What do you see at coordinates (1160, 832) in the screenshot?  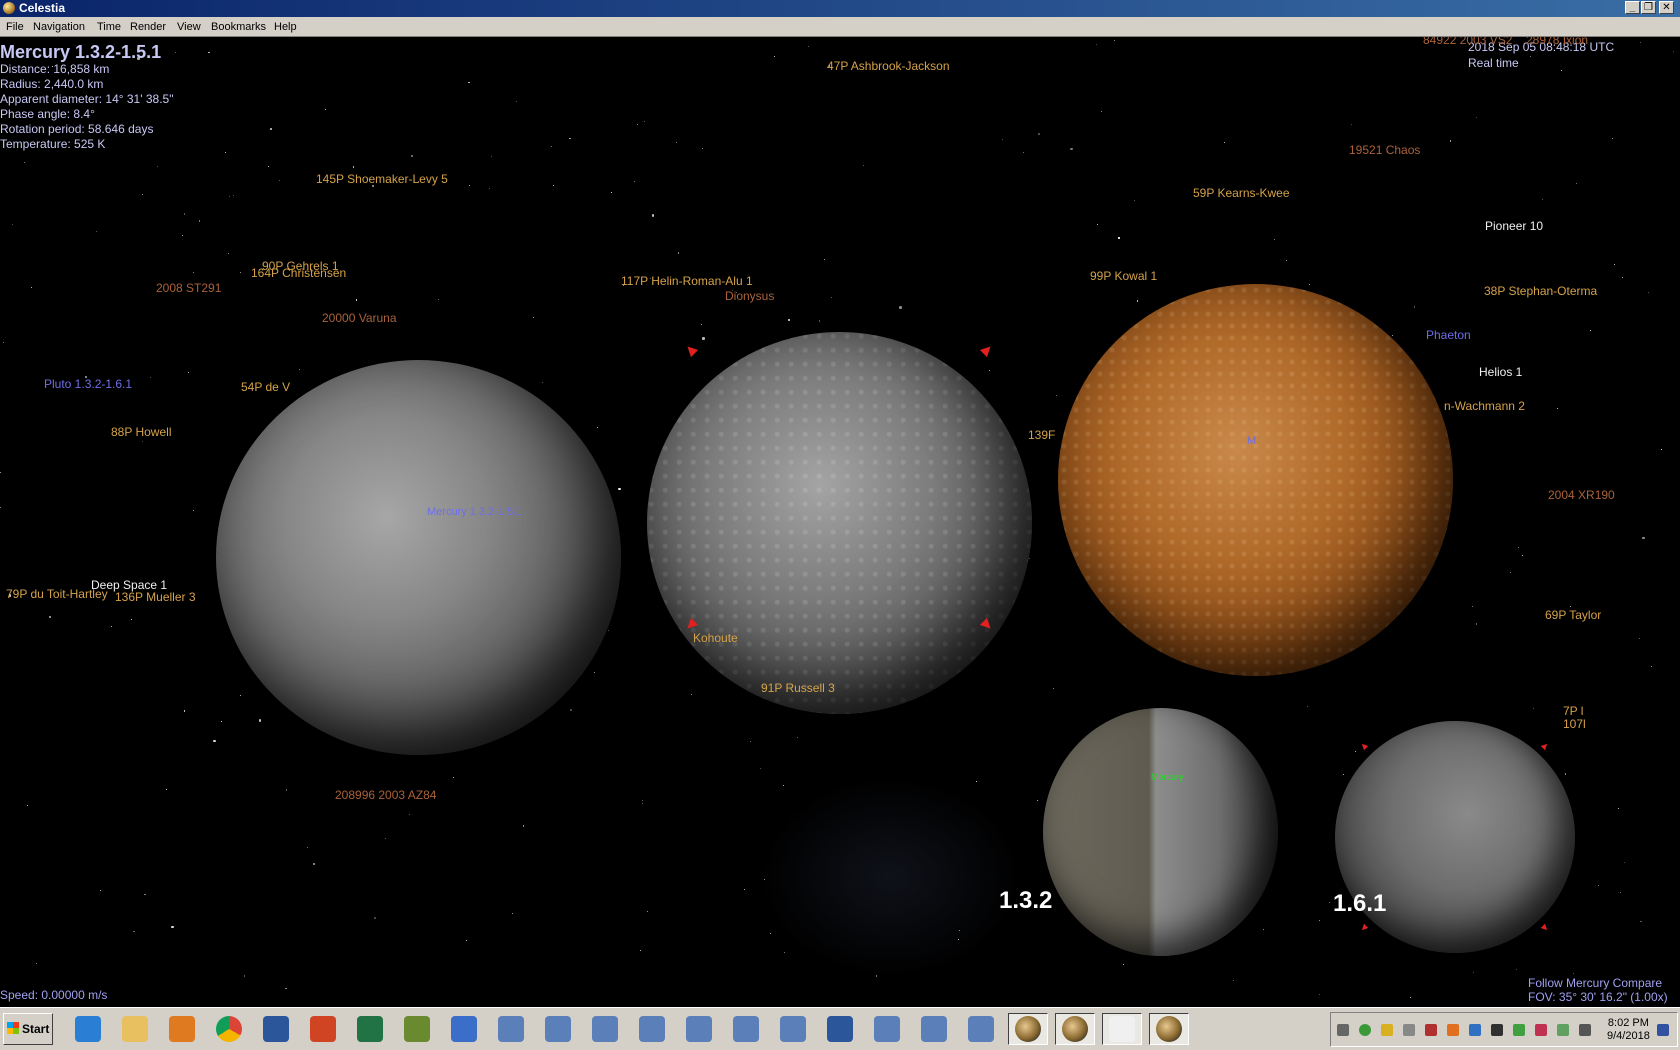 I see `mercury-132-sphere` at bounding box center [1160, 832].